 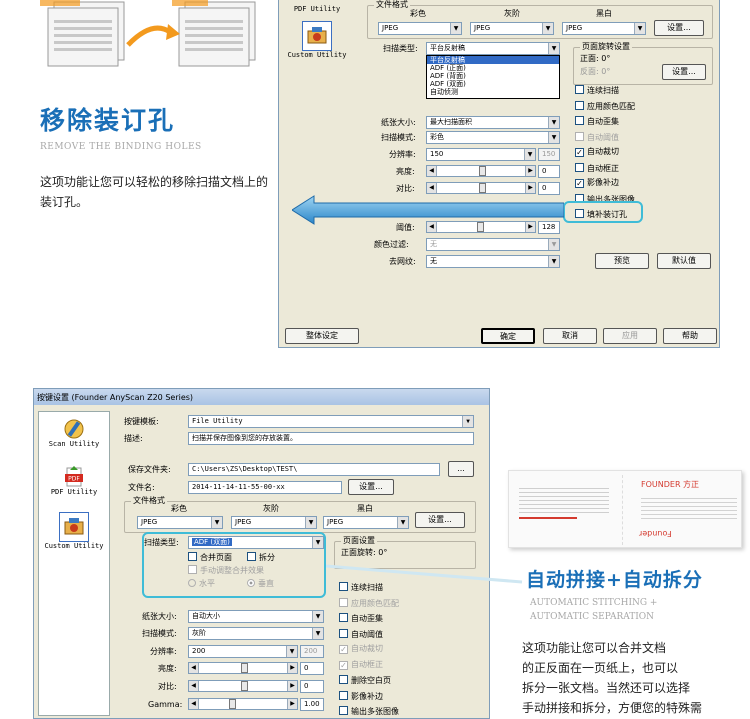 What do you see at coordinates (150, 37) in the screenshot?
I see `binding-holes-illustration` at bounding box center [150, 37].